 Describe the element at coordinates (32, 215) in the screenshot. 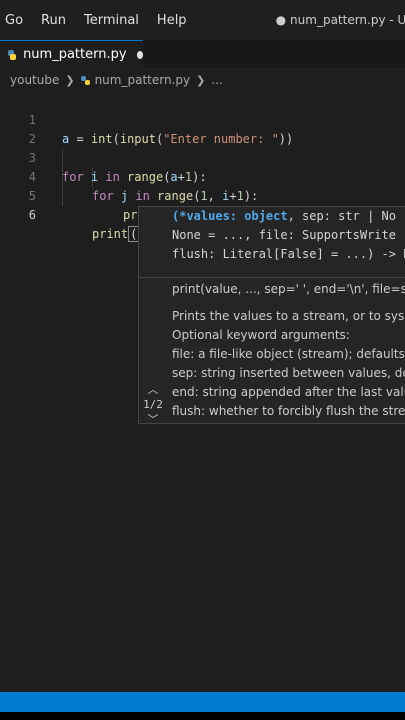

I see `line-number: 6` at that location.